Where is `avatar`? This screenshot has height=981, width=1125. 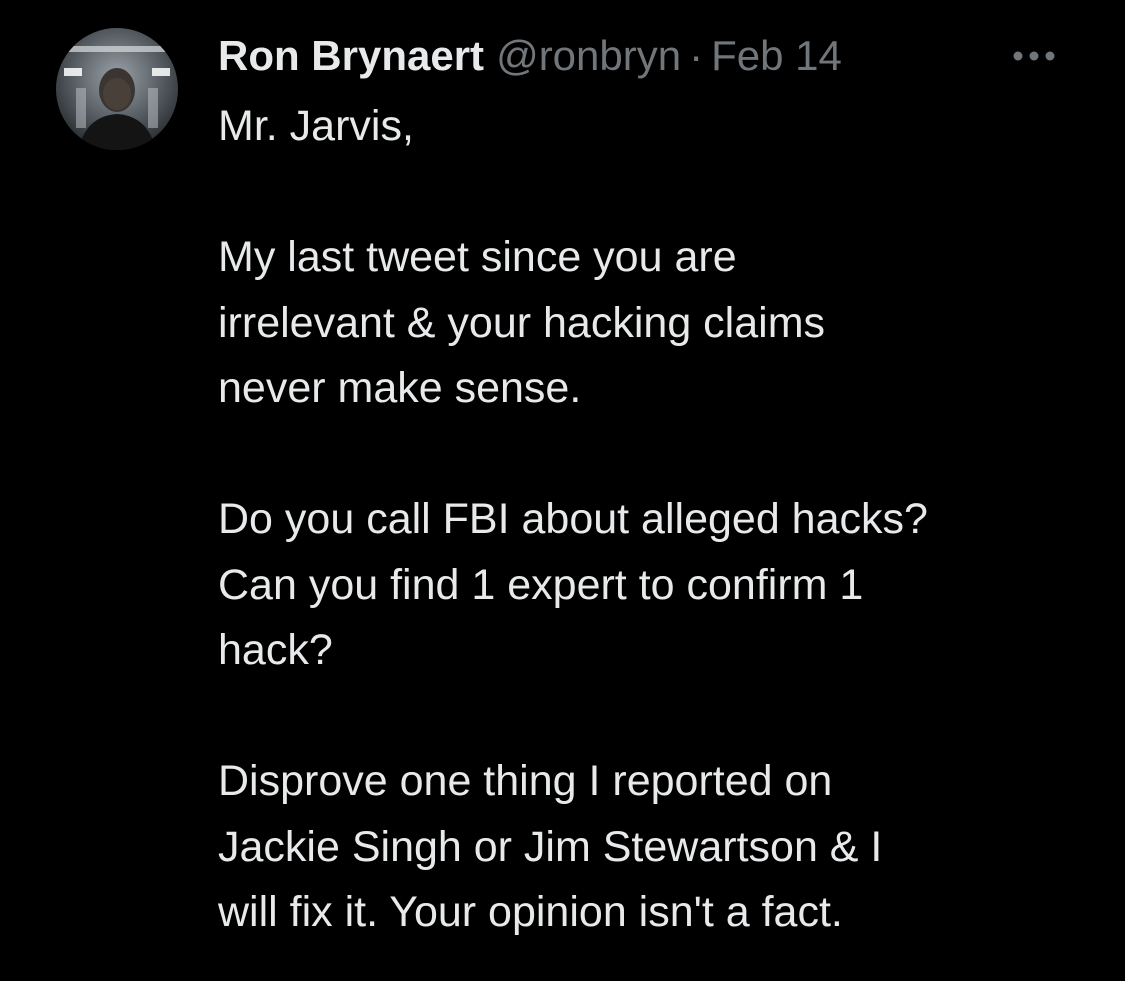
avatar is located at coordinates (117, 89).